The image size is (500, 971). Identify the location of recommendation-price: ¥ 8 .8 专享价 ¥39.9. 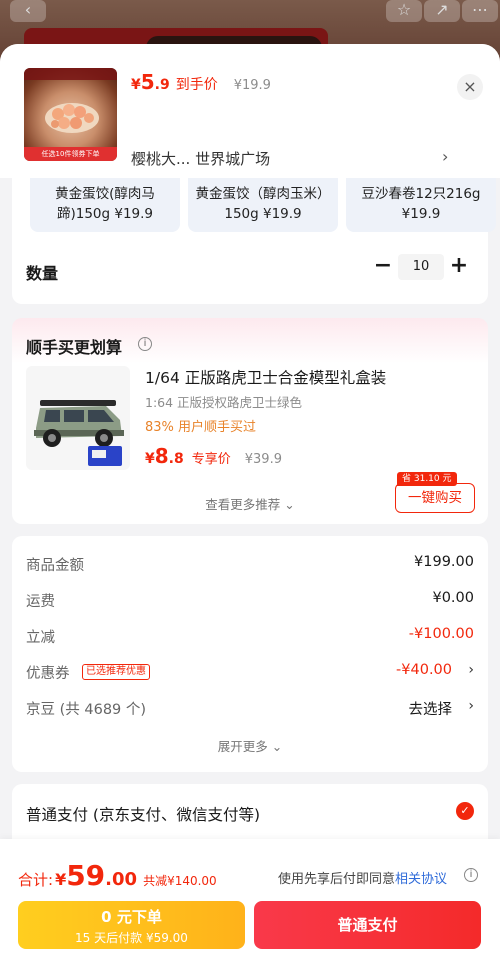
(213, 456).